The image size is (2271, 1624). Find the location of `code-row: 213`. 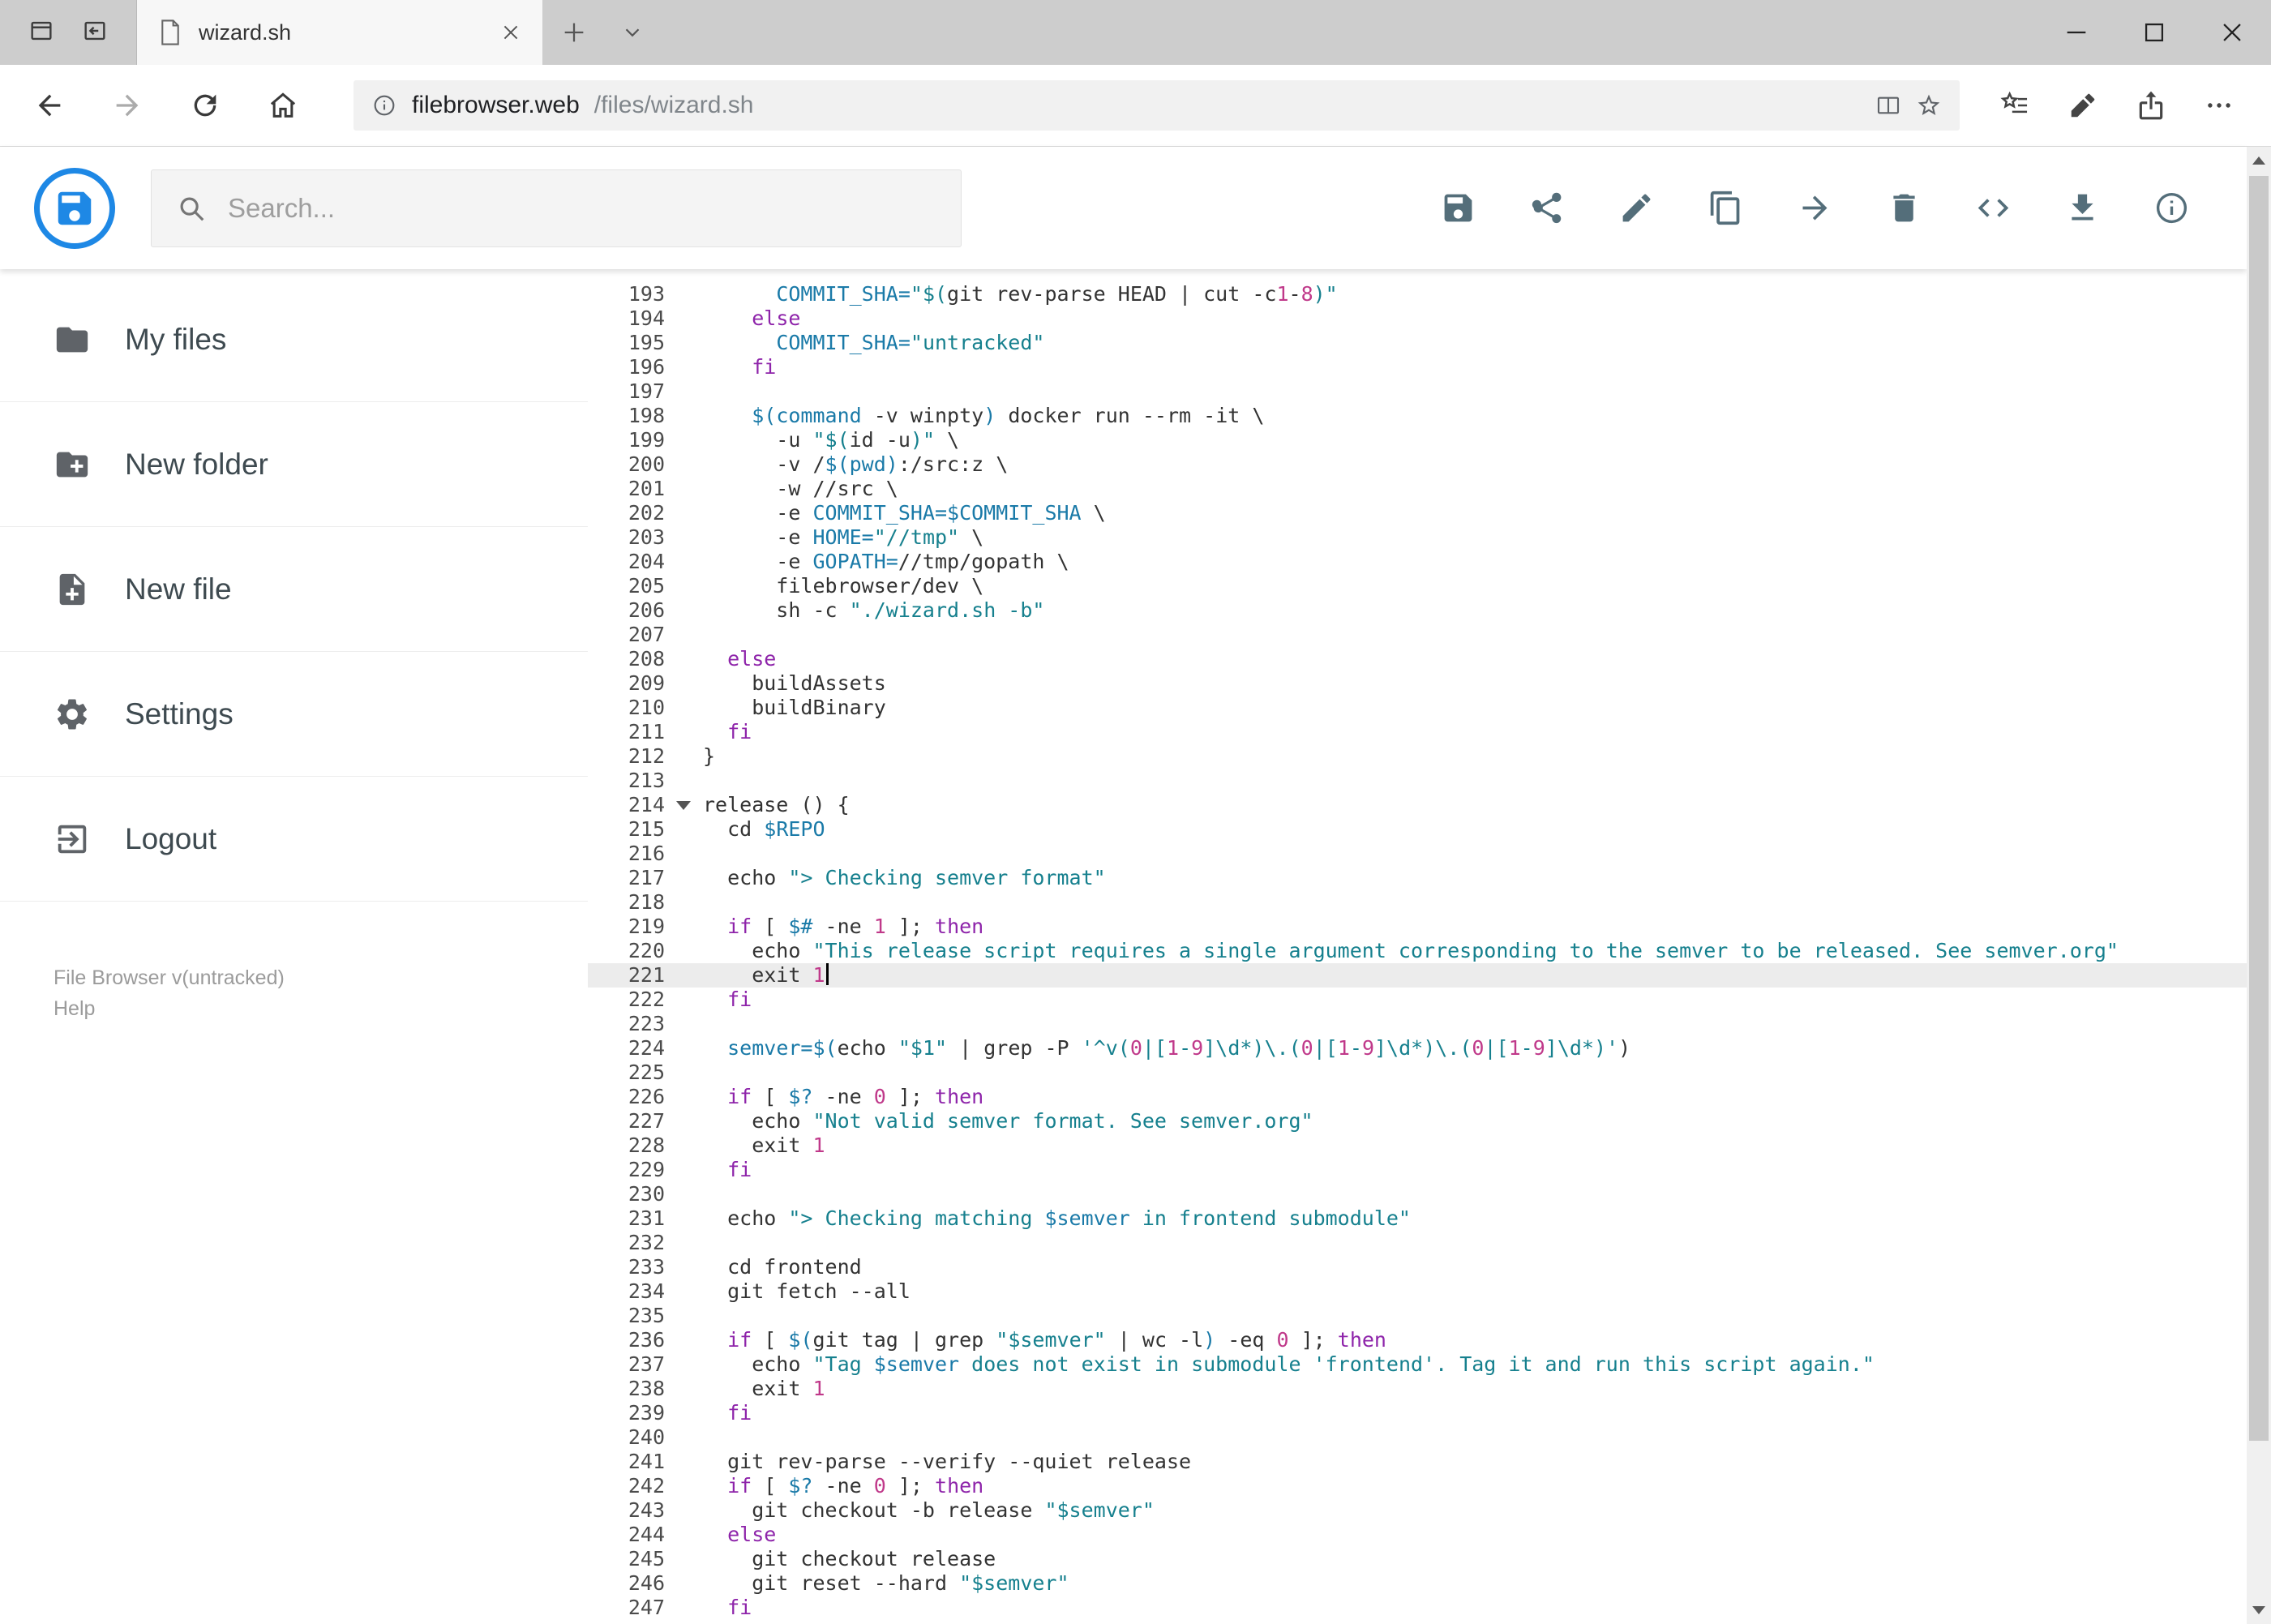

code-row: 213 is located at coordinates (1418, 781).